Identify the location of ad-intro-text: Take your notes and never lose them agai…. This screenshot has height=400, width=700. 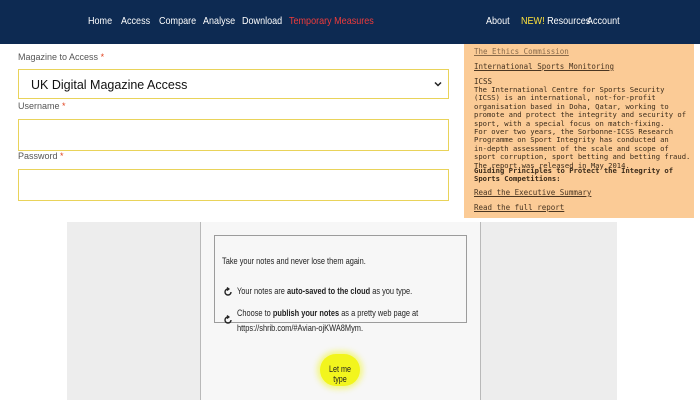
(294, 261).